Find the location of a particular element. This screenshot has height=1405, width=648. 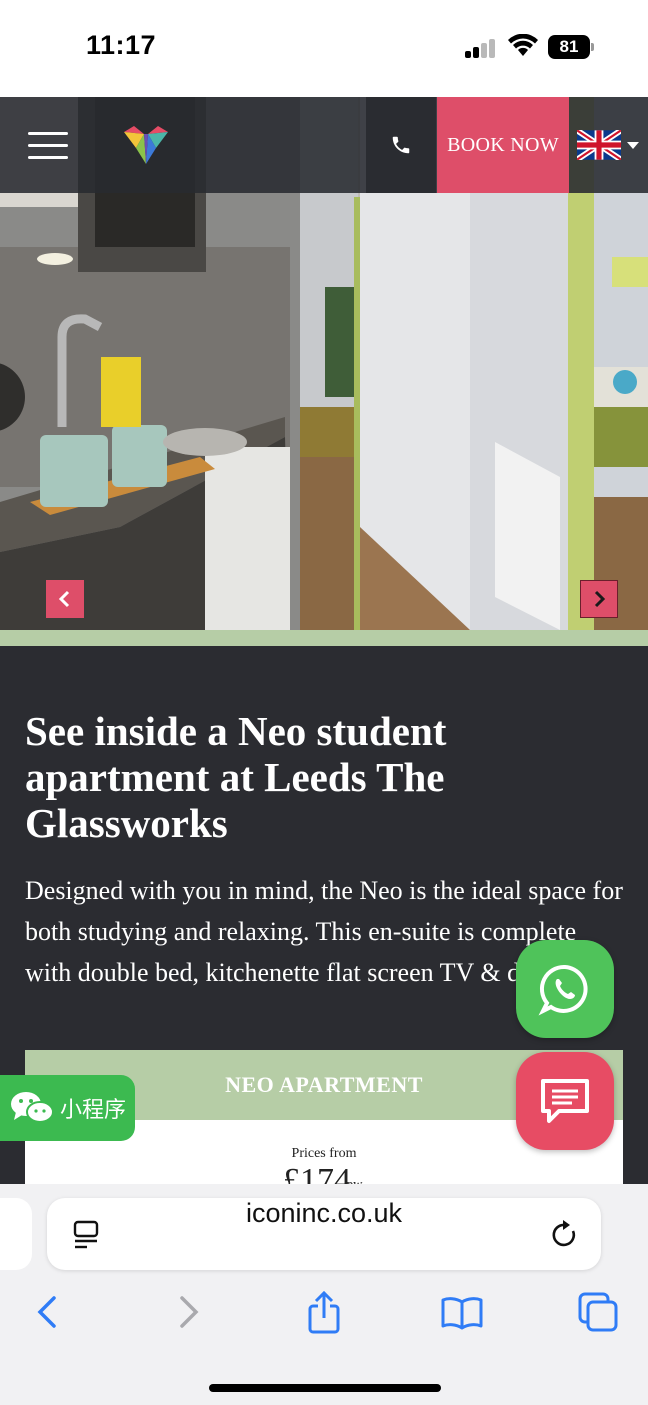

home-indicator is located at coordinates (325, 1388).